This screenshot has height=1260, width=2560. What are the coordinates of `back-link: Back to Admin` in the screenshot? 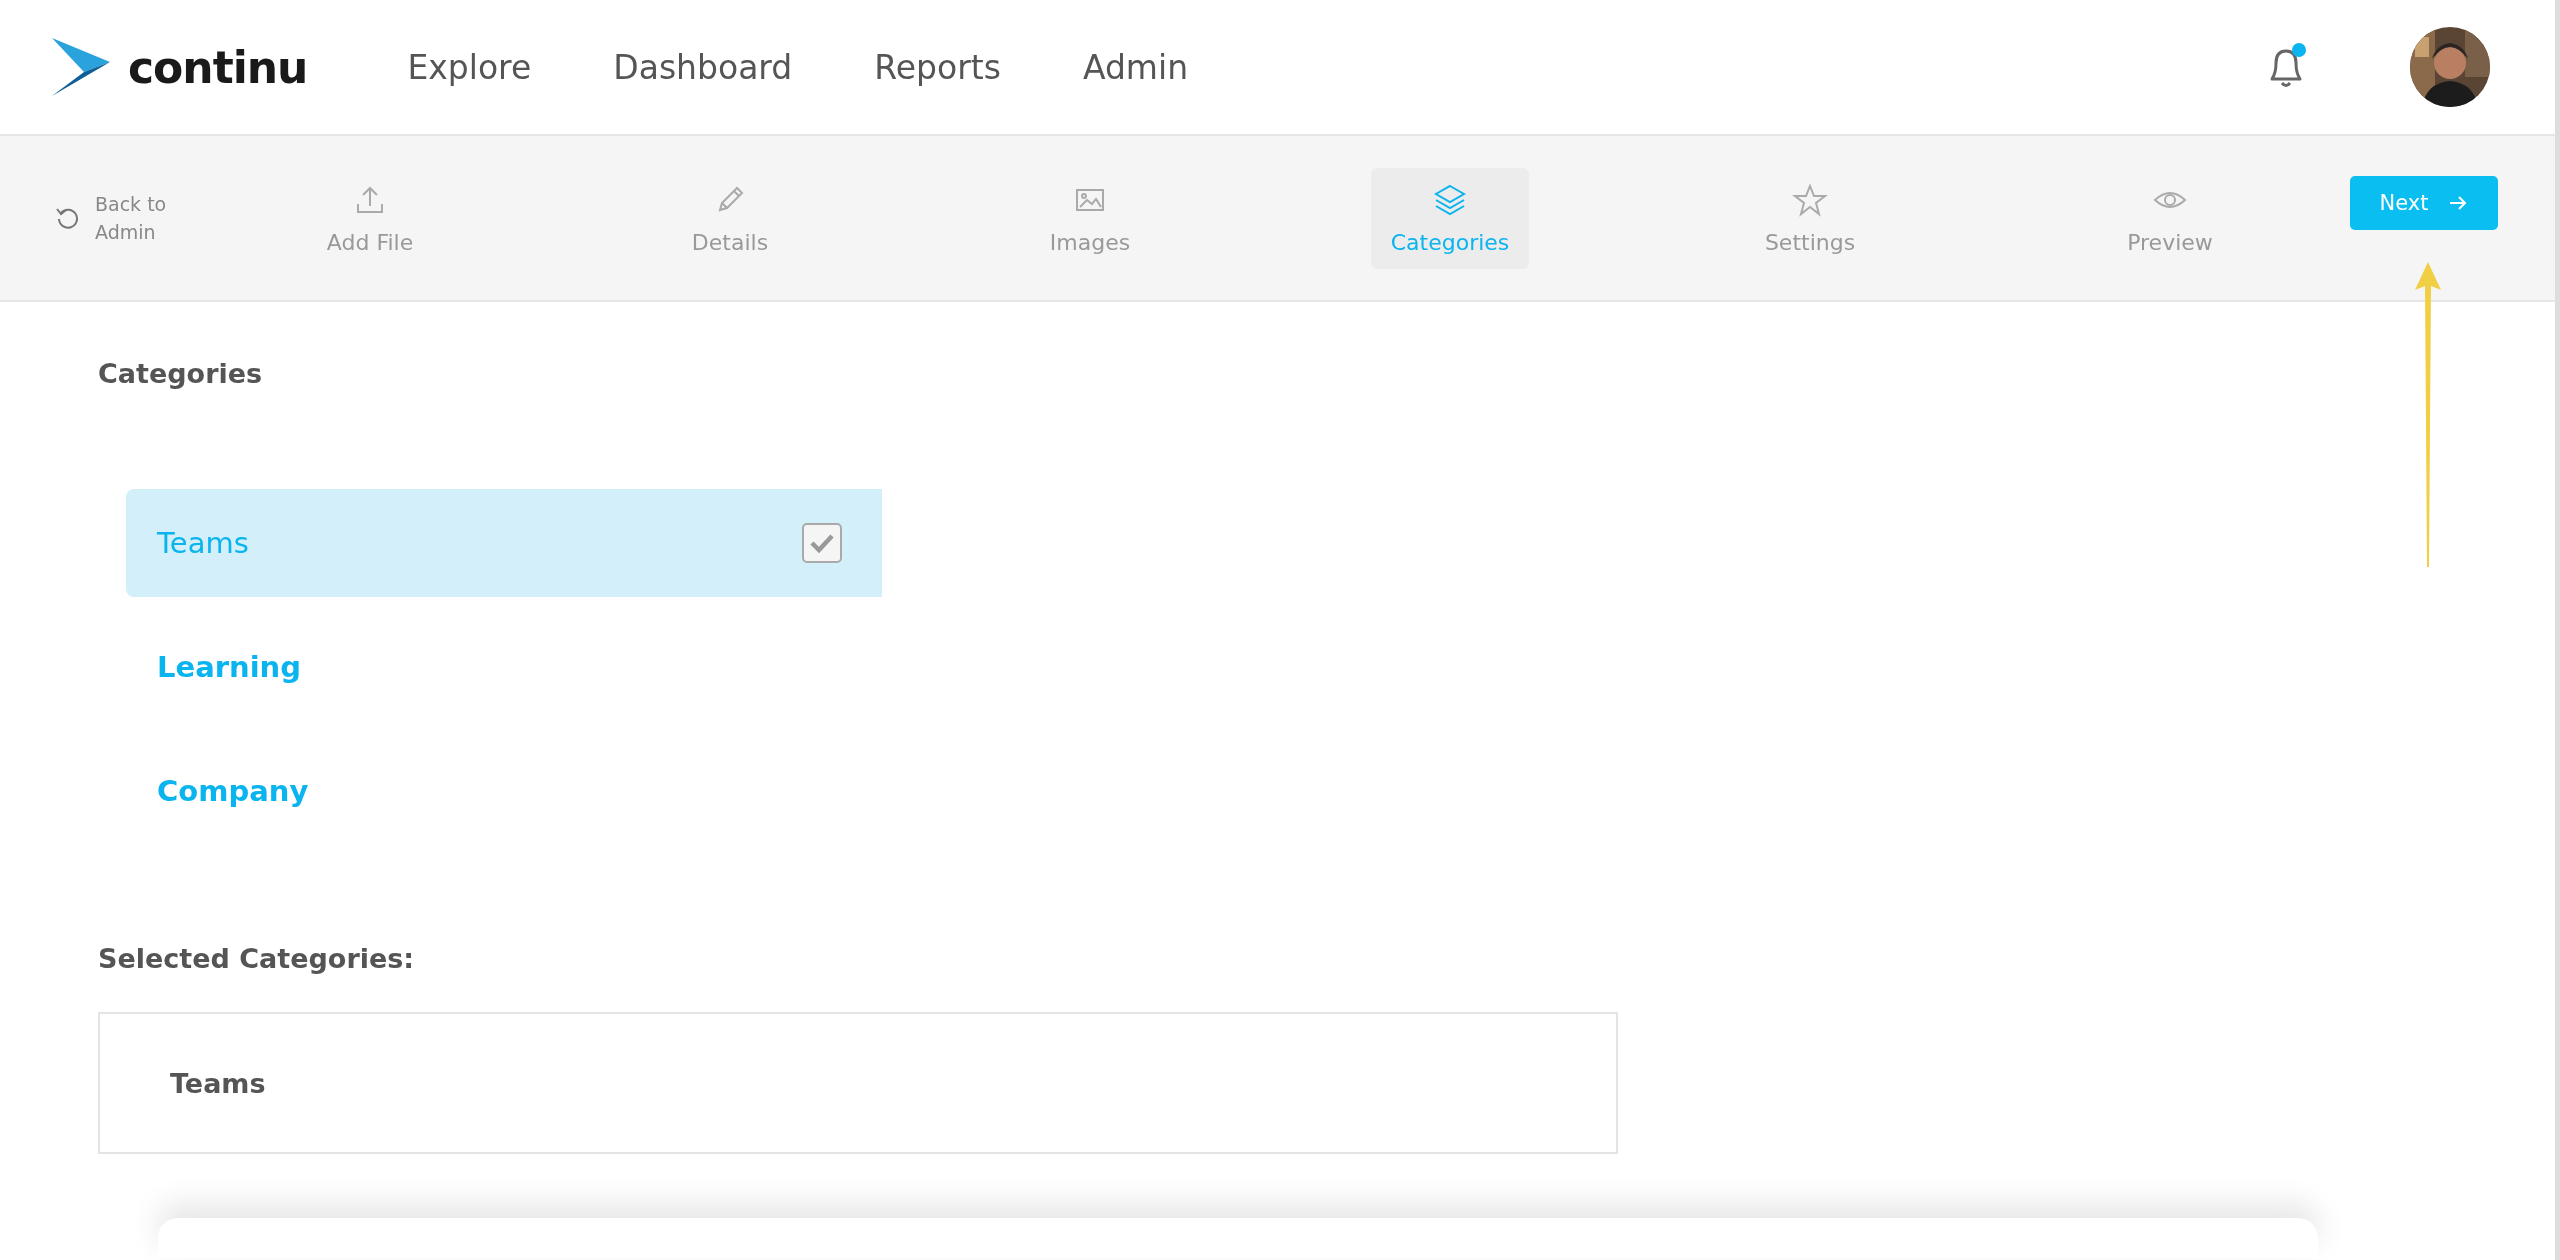 It's located at (122, 218).